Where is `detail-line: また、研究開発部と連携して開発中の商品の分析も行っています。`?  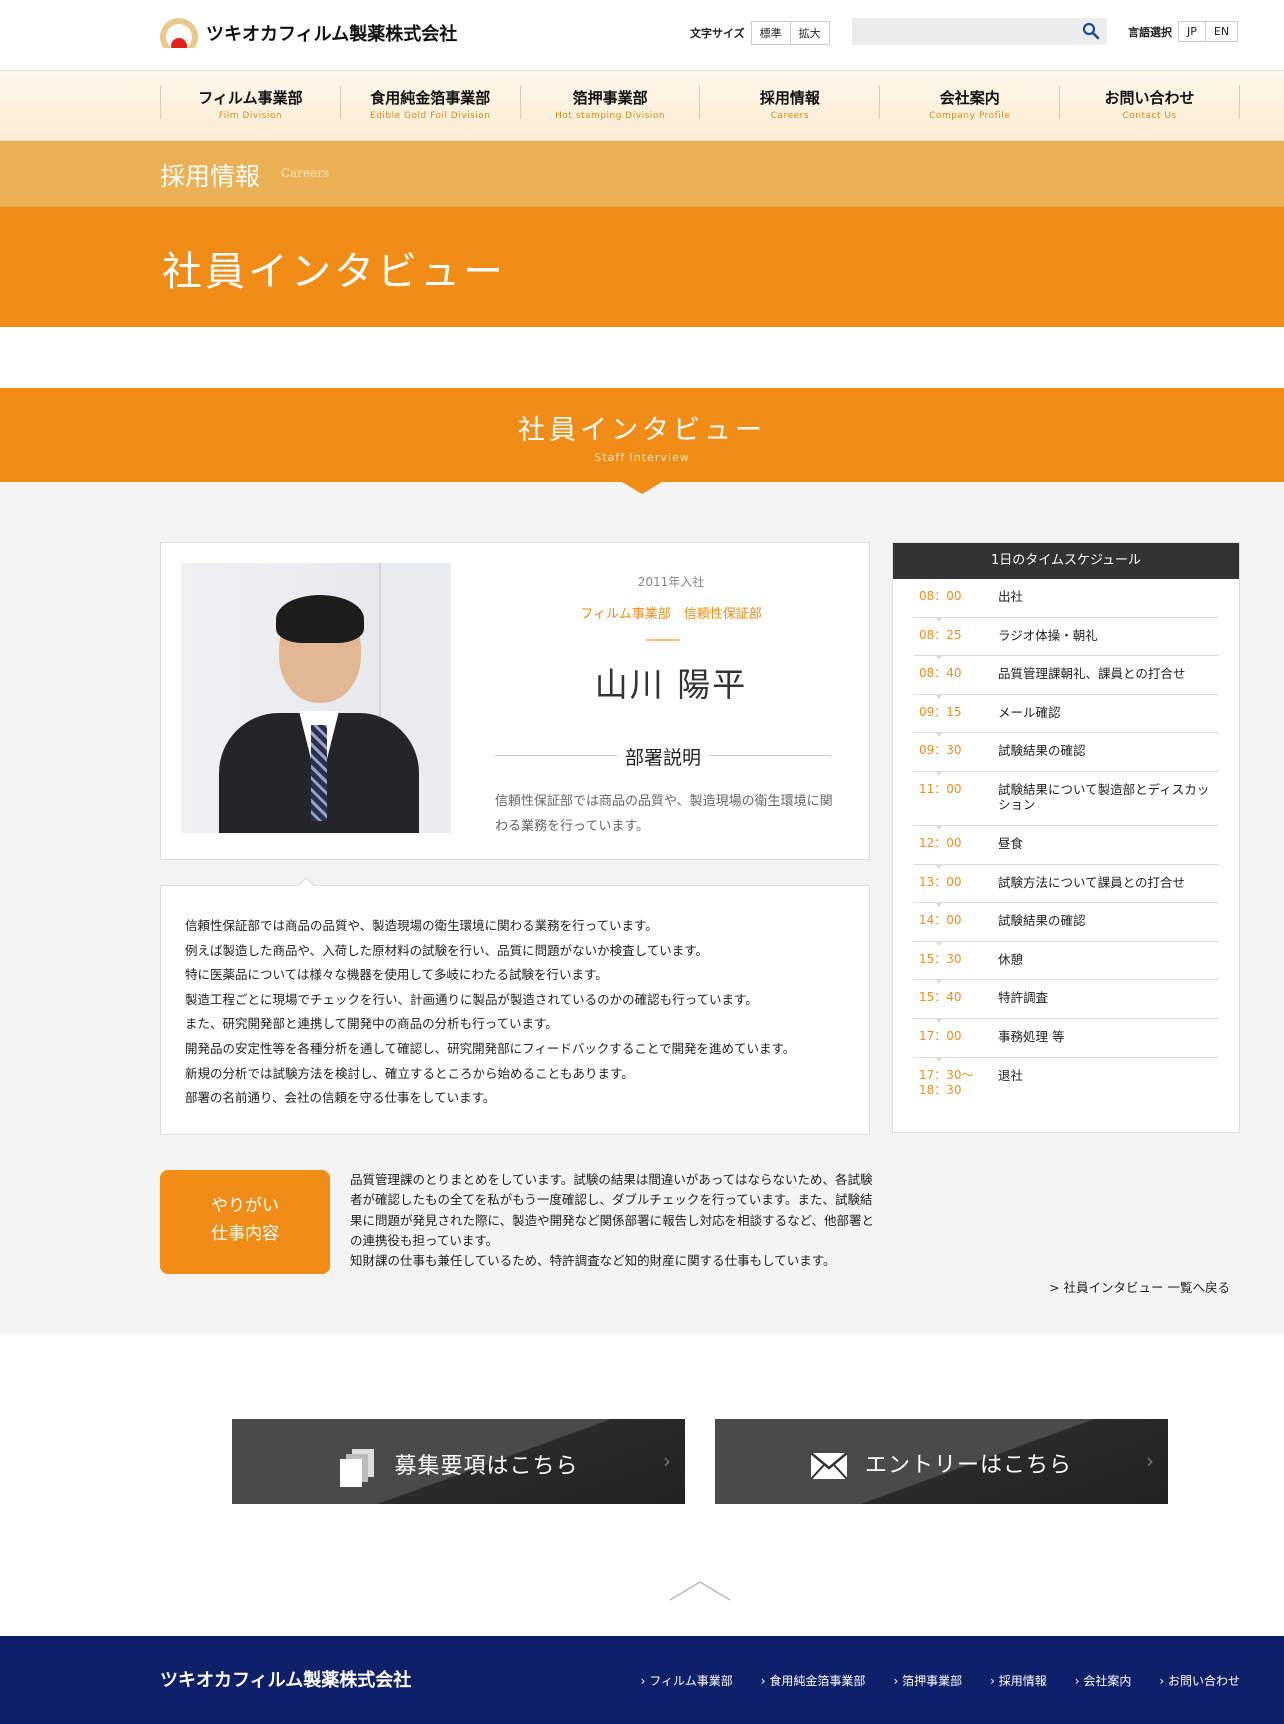
detail-line: また、研究開発部と連携して開発中の商品の分析も行っています。 is located at coordinates (371, 1024).